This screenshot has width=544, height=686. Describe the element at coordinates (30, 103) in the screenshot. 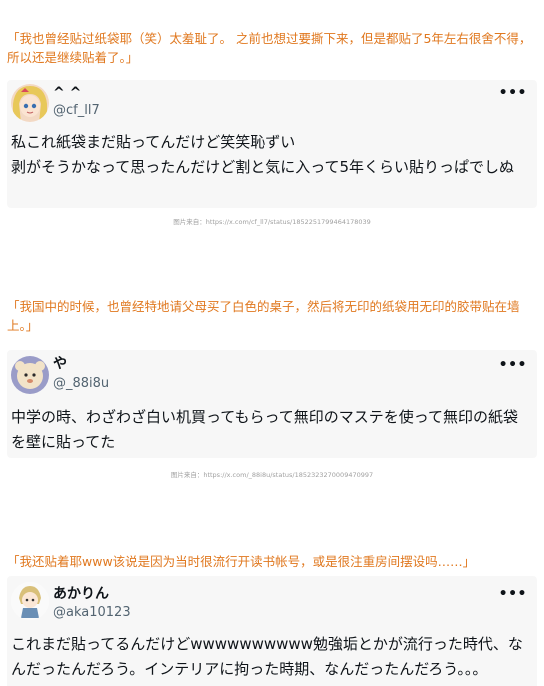

I see `anime-girl-avatar` at that location.